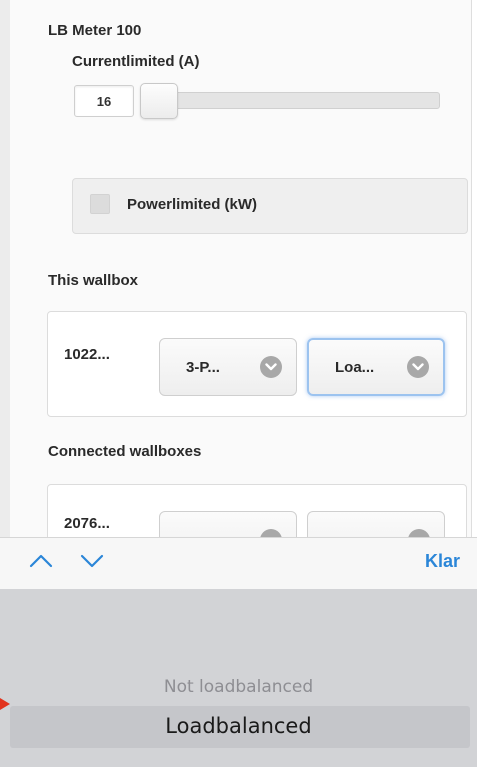 The width and height of the screenshot is (477, 767). I want to click on connected-phase-select, so click(228, 524).